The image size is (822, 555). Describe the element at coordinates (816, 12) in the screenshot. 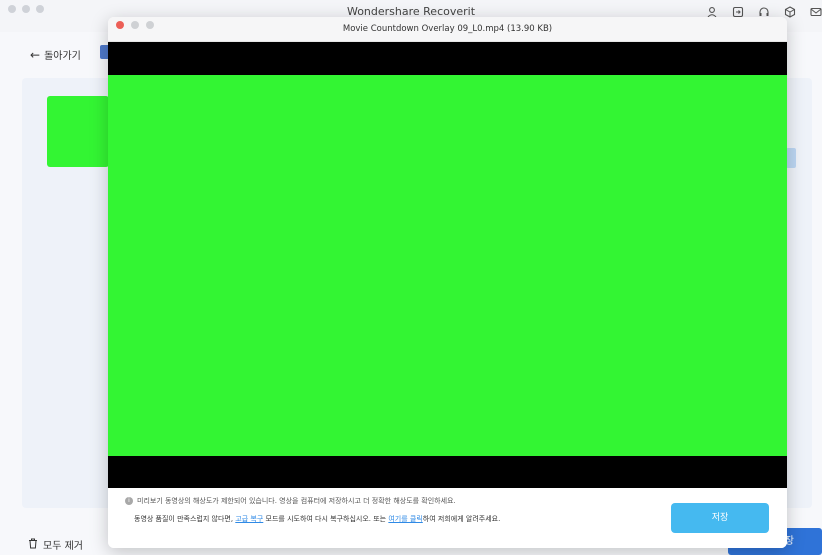

I see `mail-icon` at that location.